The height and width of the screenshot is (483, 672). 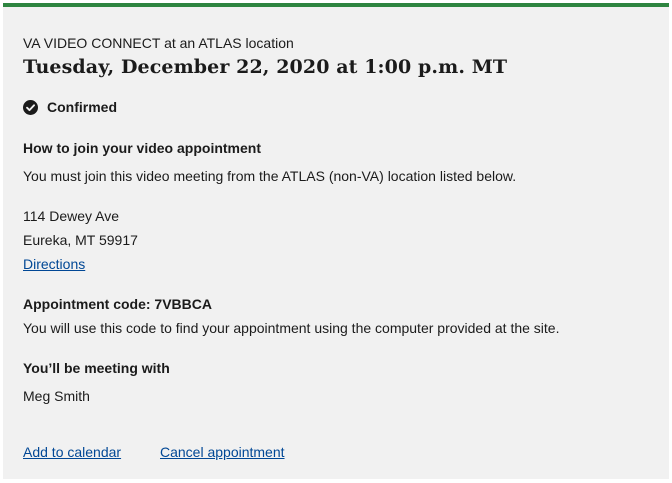 What do you see at coordinates (80, 240) in the screenshot?
I see `address-city-state-zip: Eureka, MT 59917` at bounding box center [80, 240].